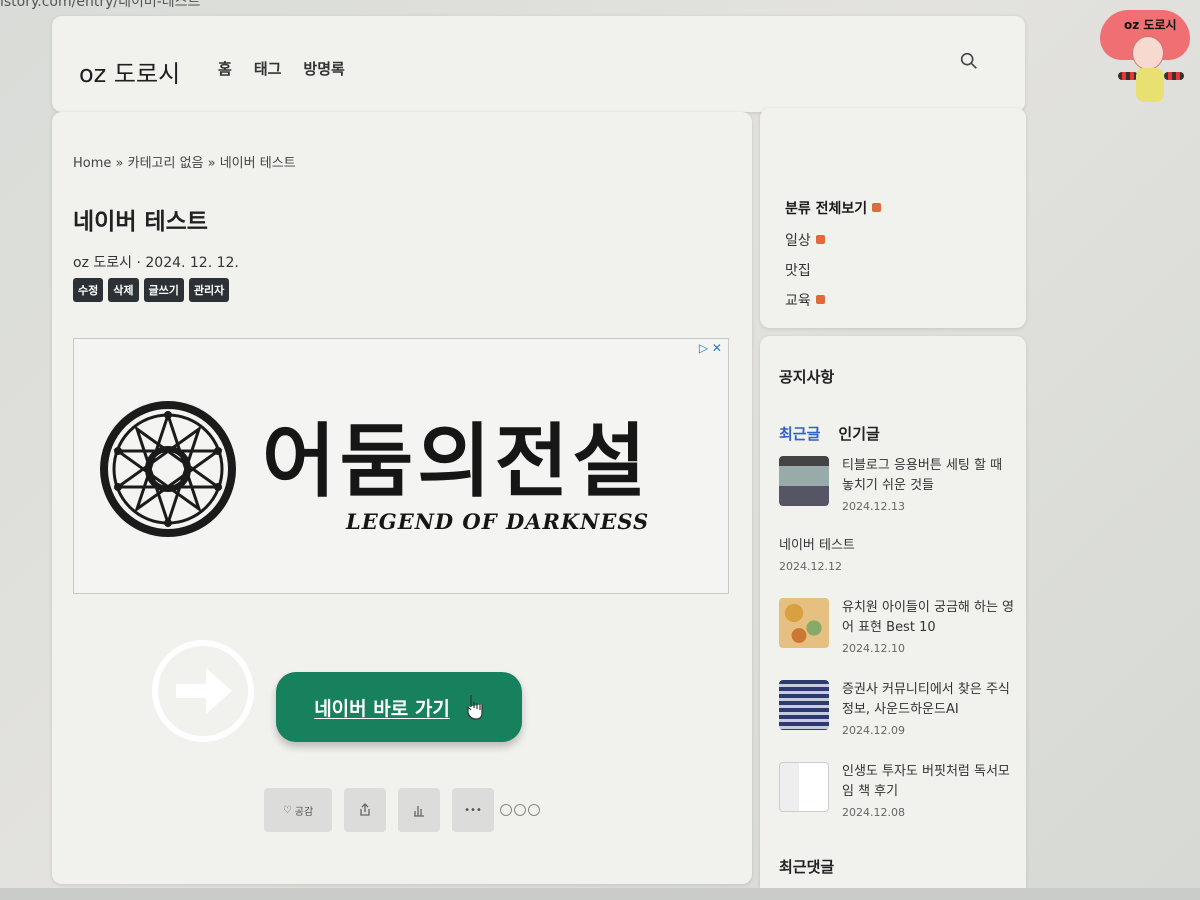  What do you see at coordinates (858, 433) in the screenshot?
I see `tab-popular: 인기글` at bounding box center [858, 433].